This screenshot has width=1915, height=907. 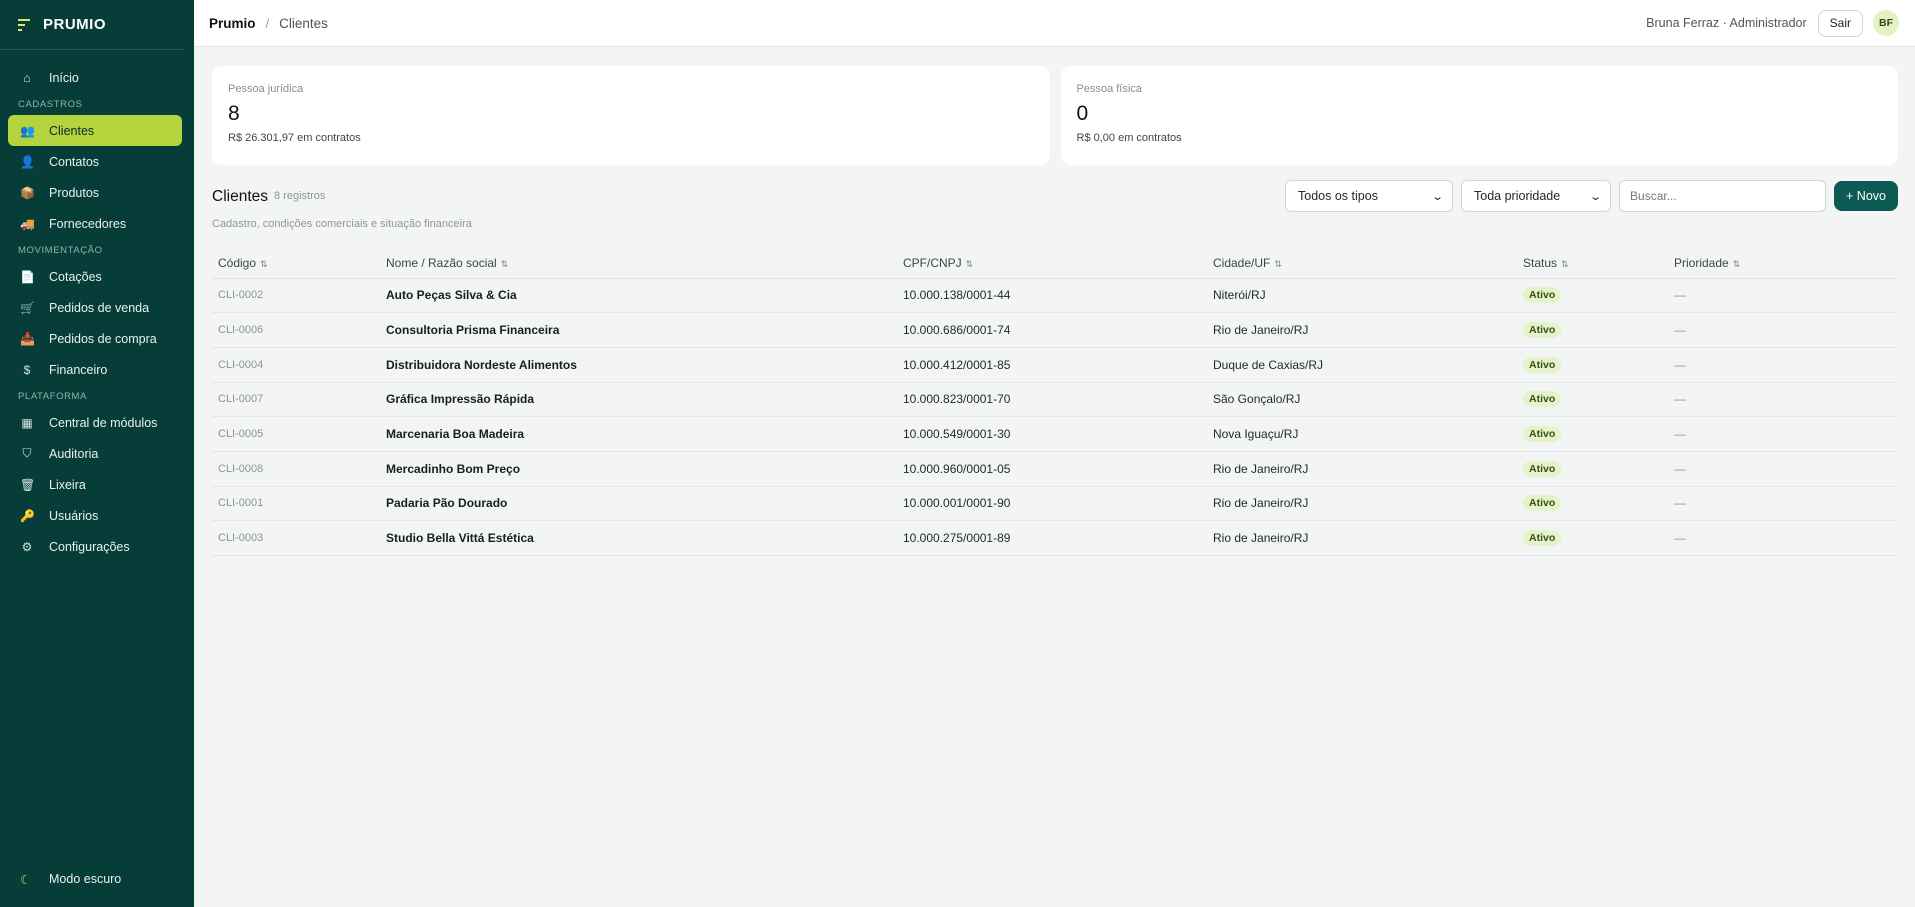 I want to click on card-value: 0, so click(x=1082, y=113).